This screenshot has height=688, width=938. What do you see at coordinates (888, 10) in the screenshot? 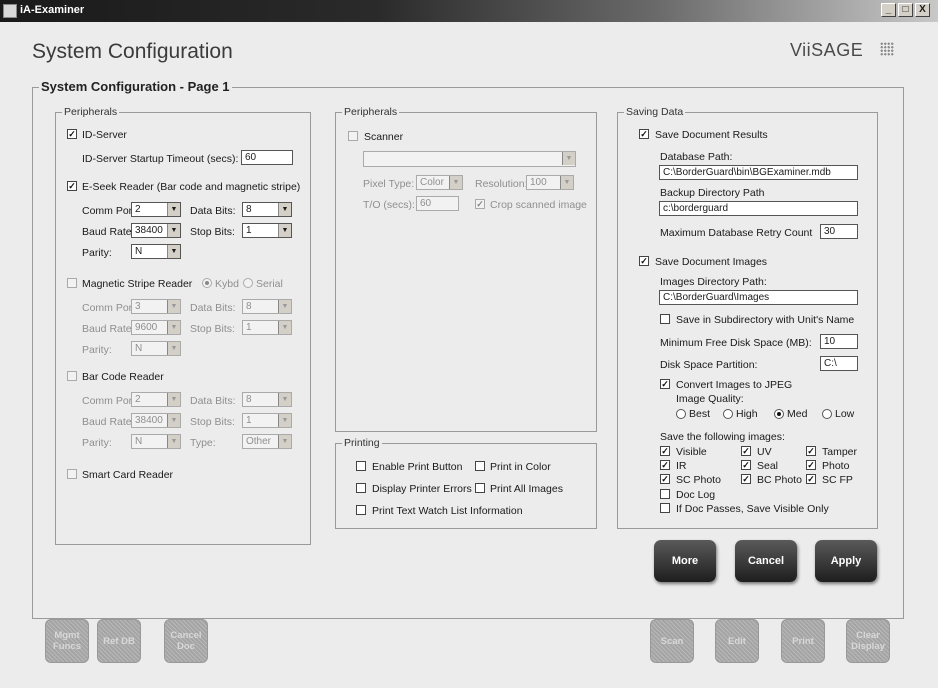
I see `minimize-button: _` at bounding box center [888, 10].